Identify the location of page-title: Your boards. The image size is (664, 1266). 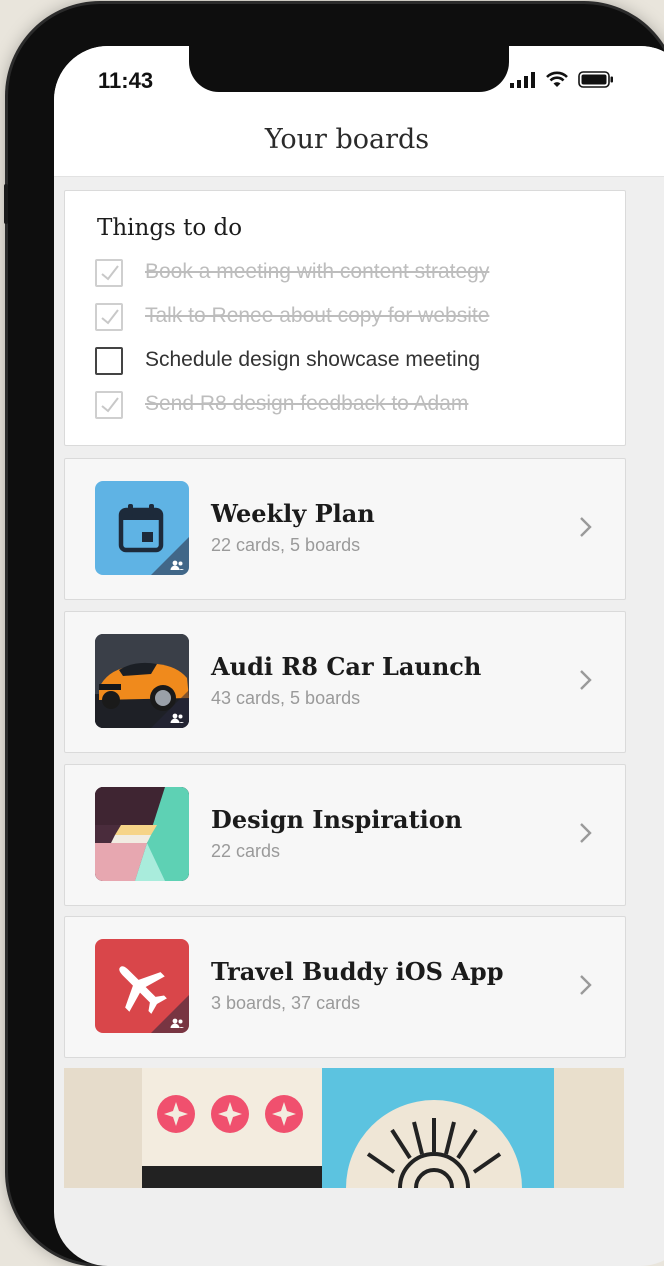
(347, 139).